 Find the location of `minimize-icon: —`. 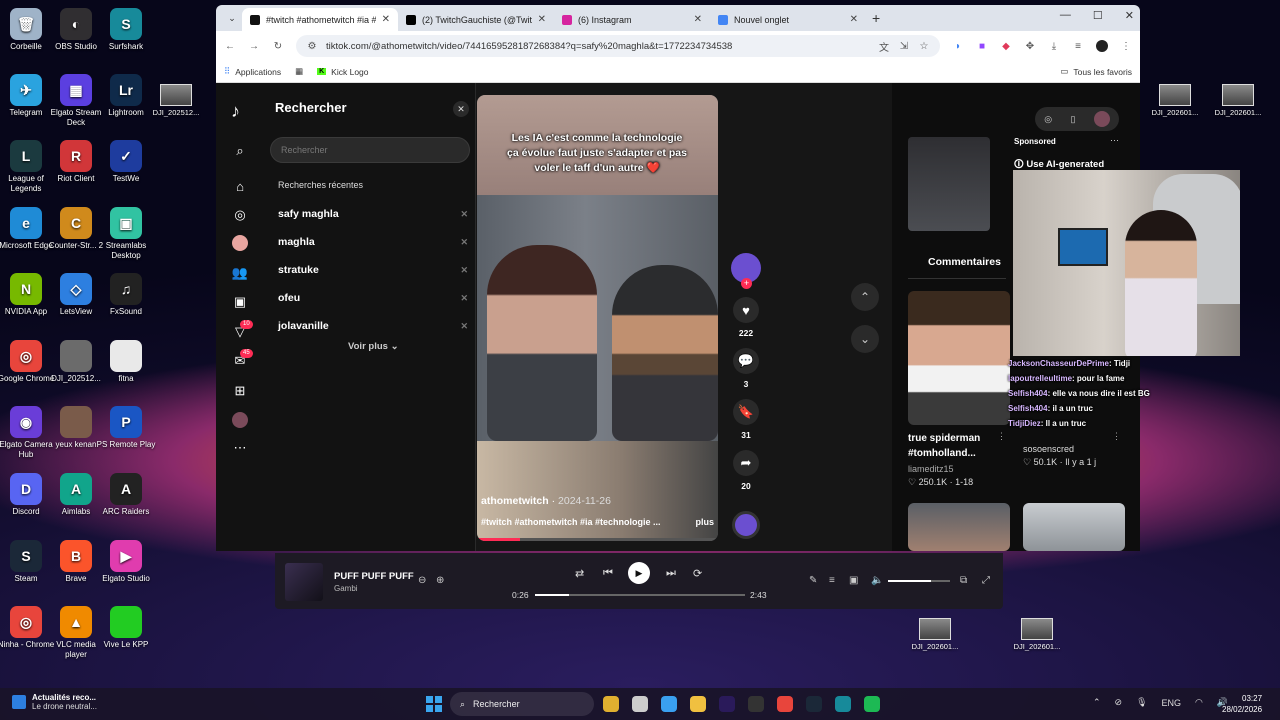

minimize-icon: — is located at coordinates (1065, 15).